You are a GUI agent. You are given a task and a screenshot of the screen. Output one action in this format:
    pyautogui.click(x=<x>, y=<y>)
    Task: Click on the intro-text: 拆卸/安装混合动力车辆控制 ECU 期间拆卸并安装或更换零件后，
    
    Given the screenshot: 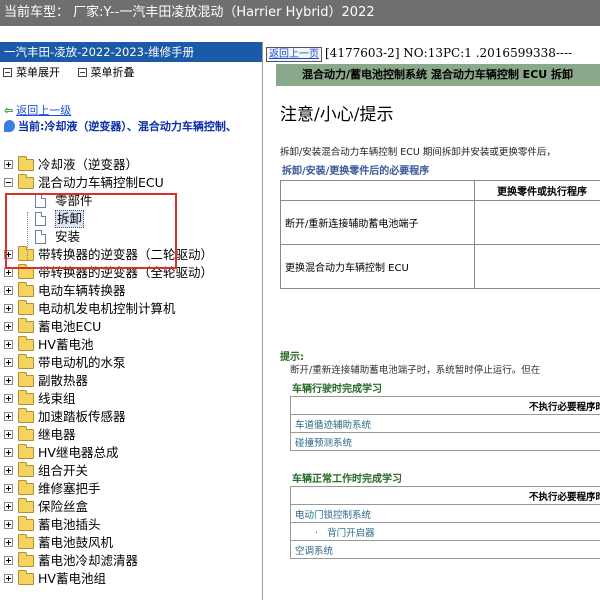 What is the action you would take?
    pyautogui.click(x=418, y=152)
    